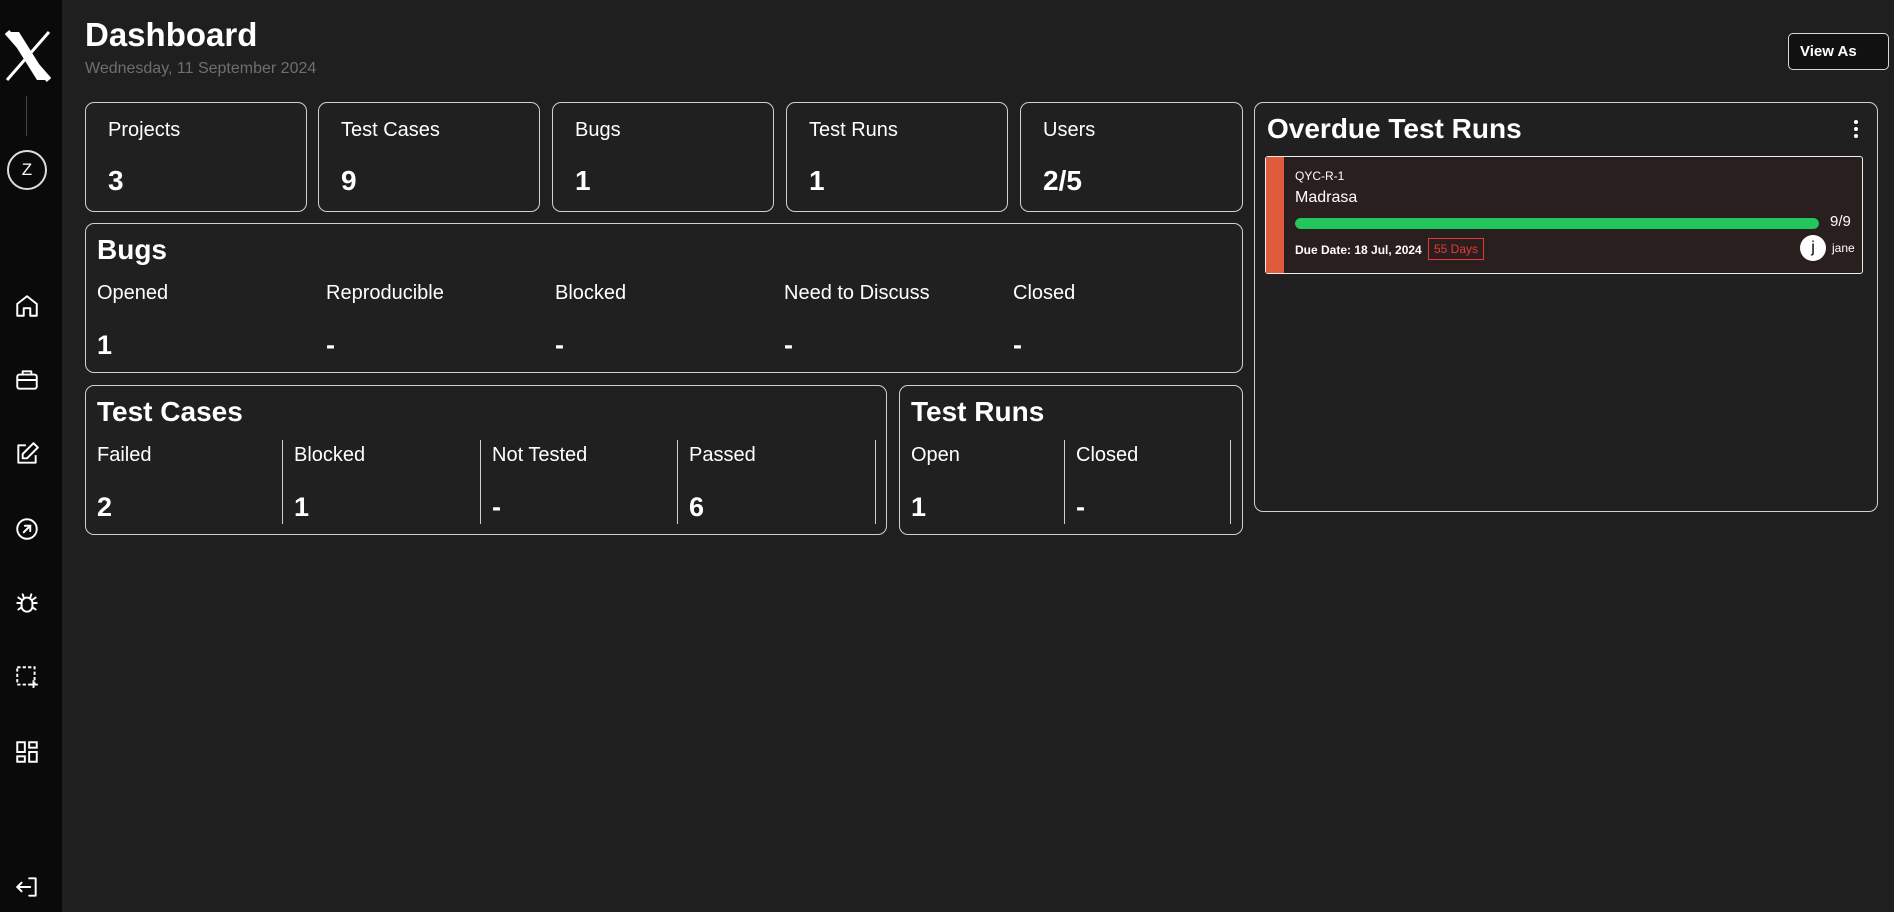 This screenshot has width=1894, height=912. Describe the element at coordinates (1275, 215) in the screenshot. I see `overdue-indicator-stripe` at that location.